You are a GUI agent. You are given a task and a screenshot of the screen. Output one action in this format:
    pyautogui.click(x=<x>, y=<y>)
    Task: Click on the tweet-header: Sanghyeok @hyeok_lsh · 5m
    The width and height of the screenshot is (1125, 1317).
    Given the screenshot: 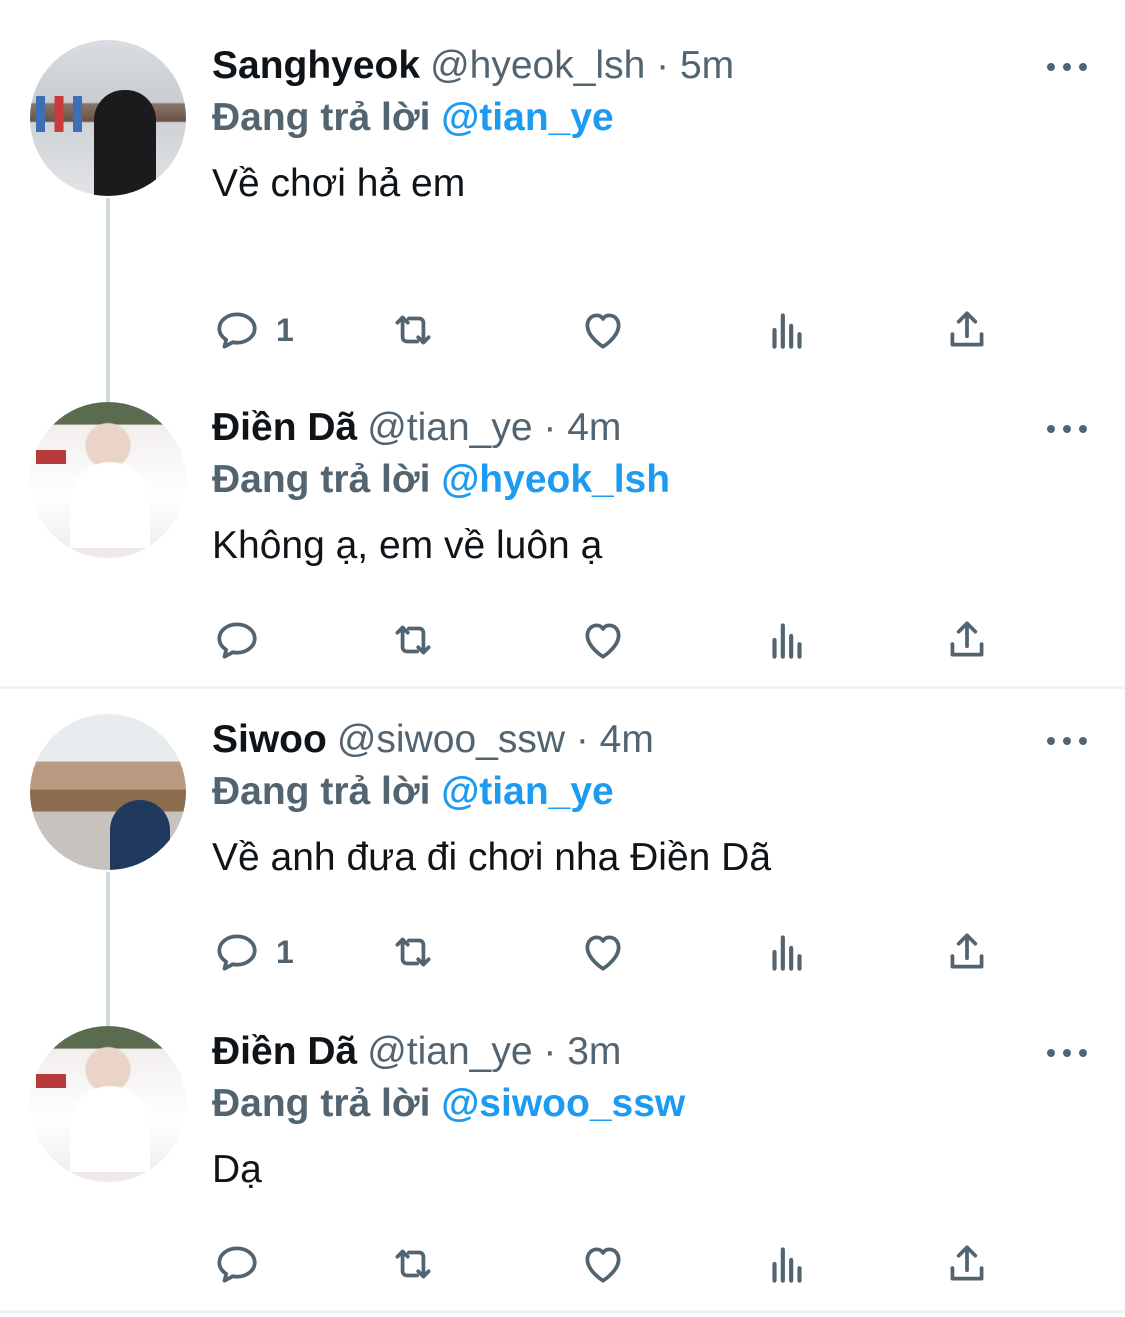 What is the action you would take?
    pyautogui.click(x=473, y=66)
    